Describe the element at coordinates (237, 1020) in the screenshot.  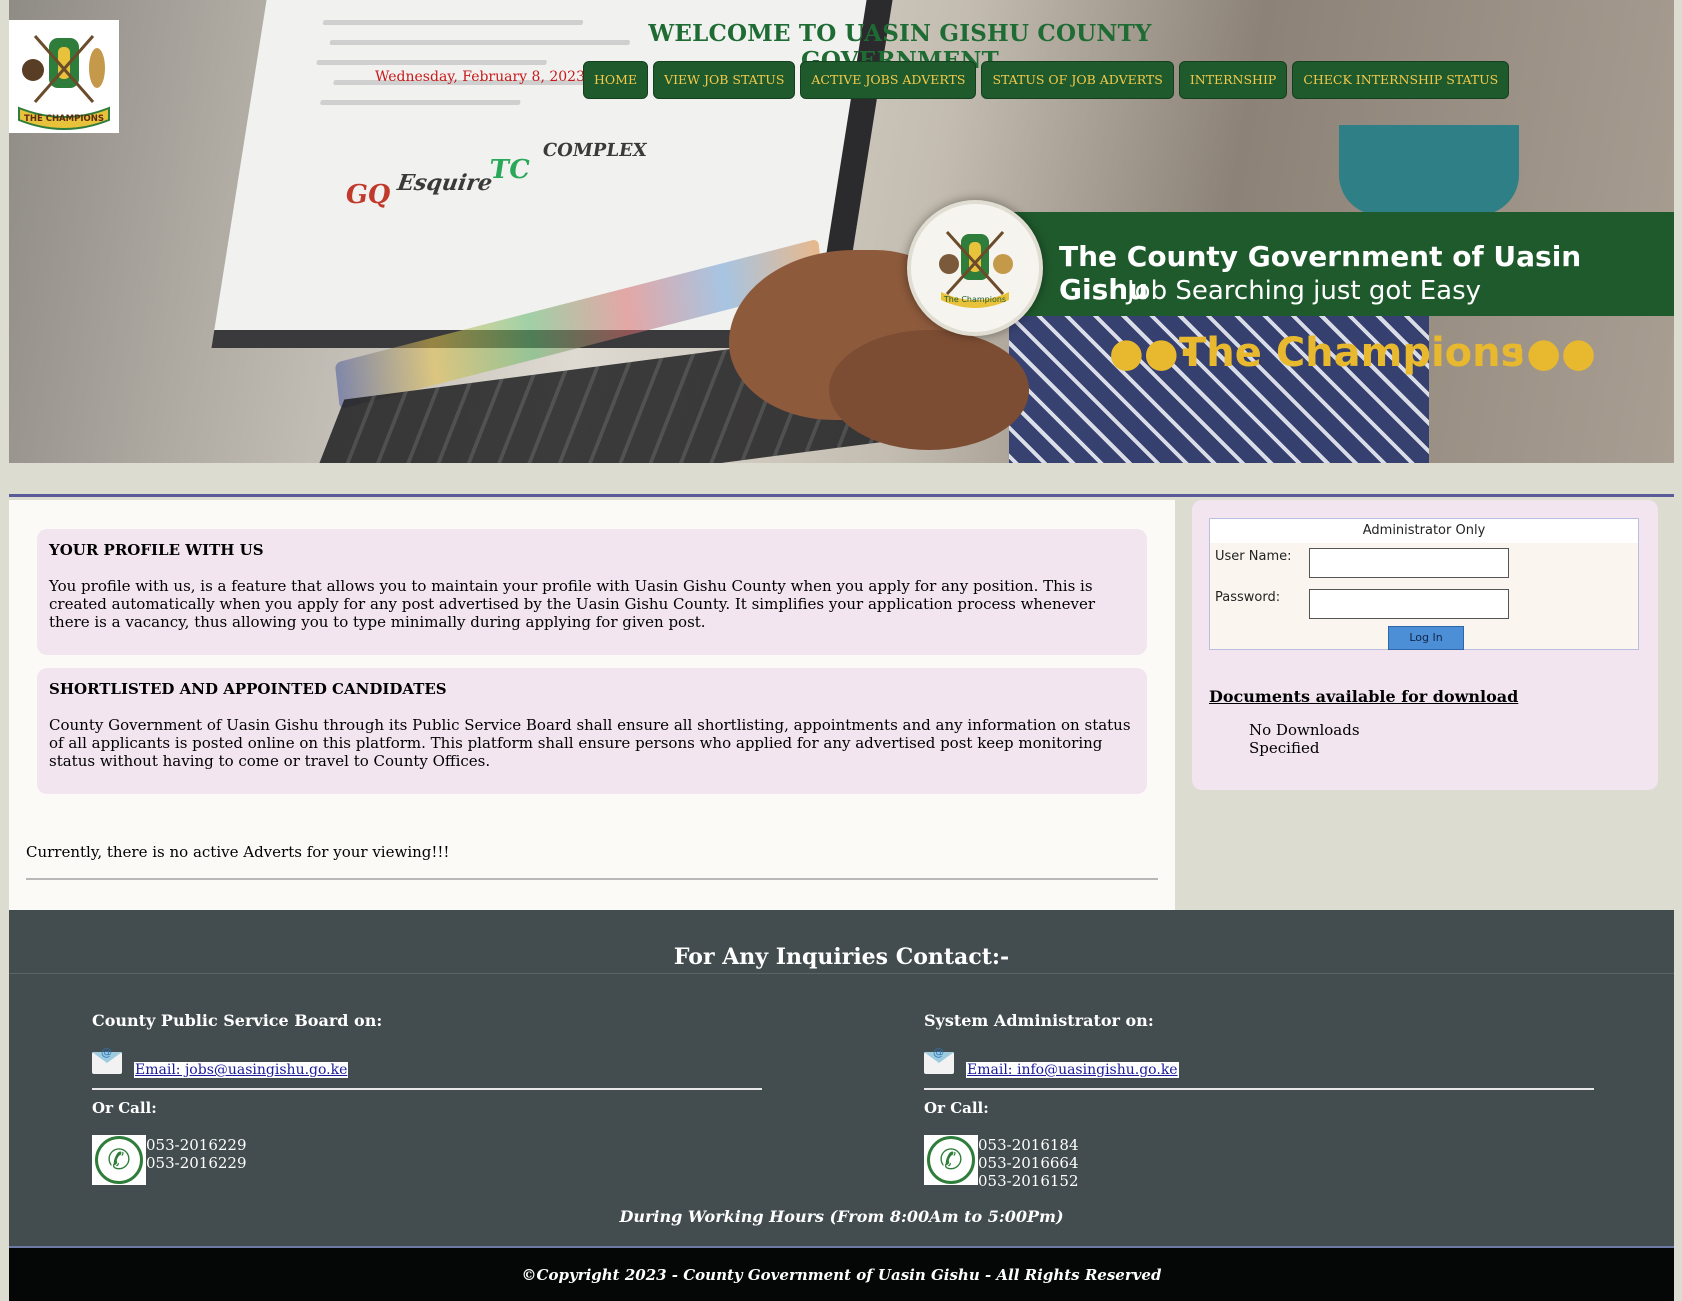
I see `left-contact-heading: County Public Service Board on:` at that location.